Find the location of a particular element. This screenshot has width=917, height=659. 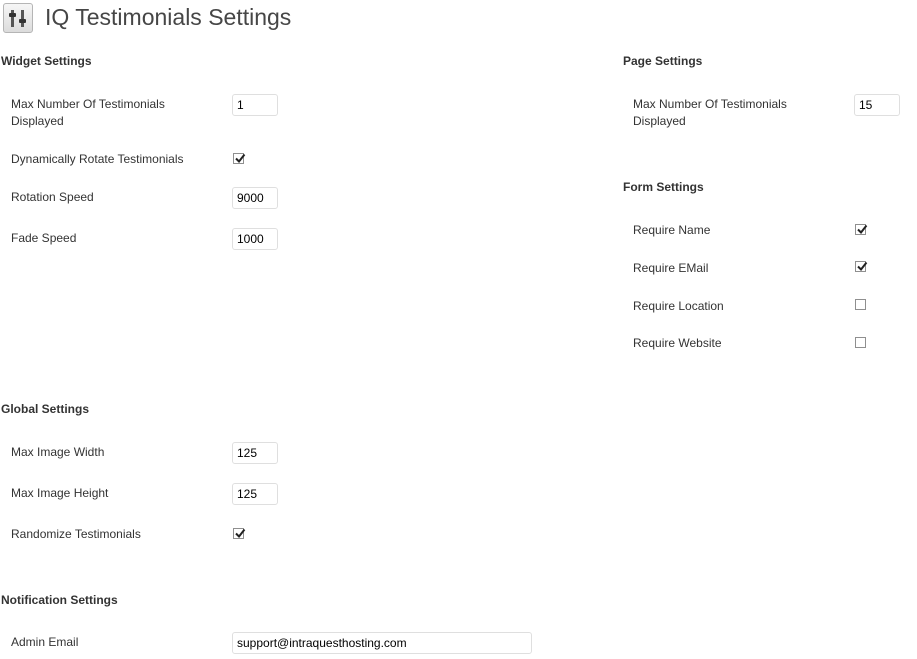

max-image-height-input is located at coordinates (255, 494).